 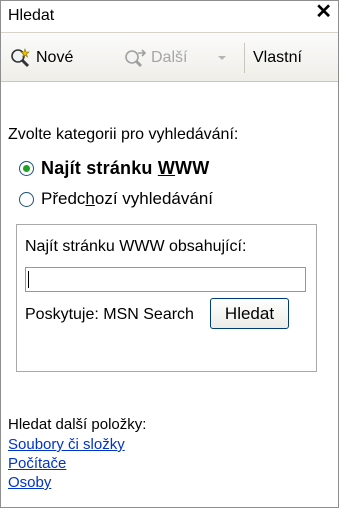 I want to click on customize-button: Vlastní, so click(x=277, y=58).